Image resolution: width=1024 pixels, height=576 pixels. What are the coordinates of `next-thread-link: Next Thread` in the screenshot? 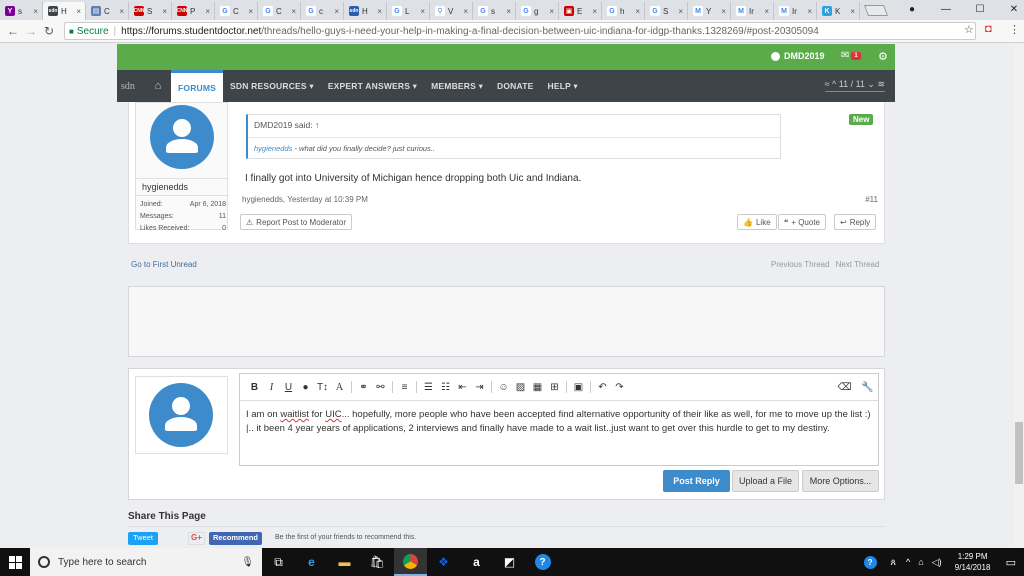 It's located at (858, 264).